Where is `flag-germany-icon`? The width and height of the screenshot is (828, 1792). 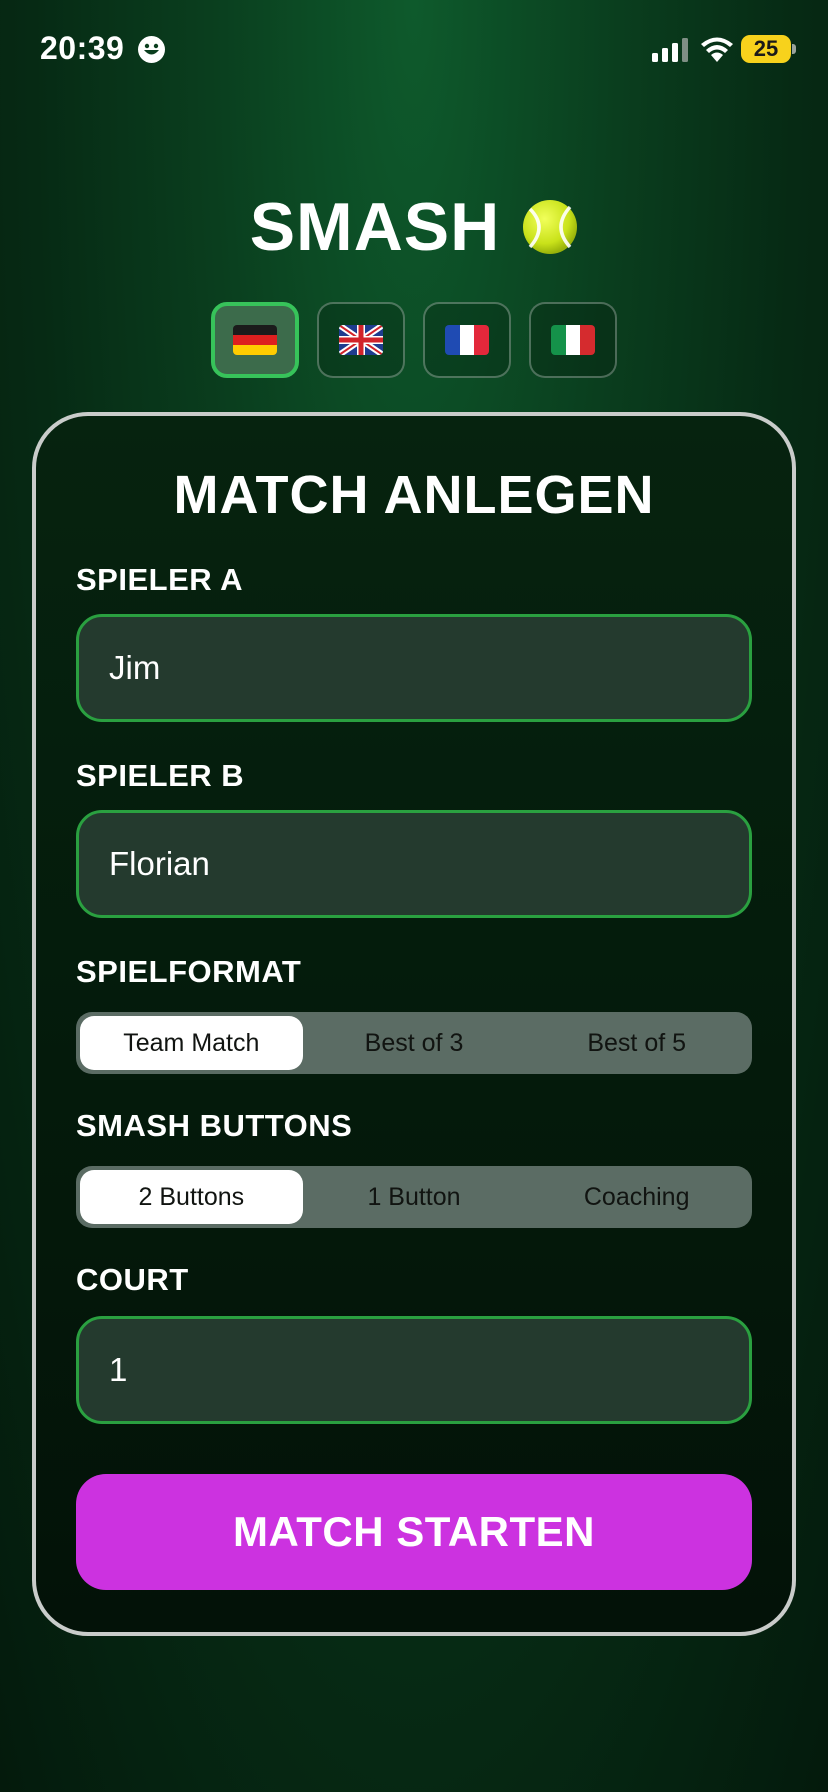 flag-germany-icon is located at coordinates (255, 340).